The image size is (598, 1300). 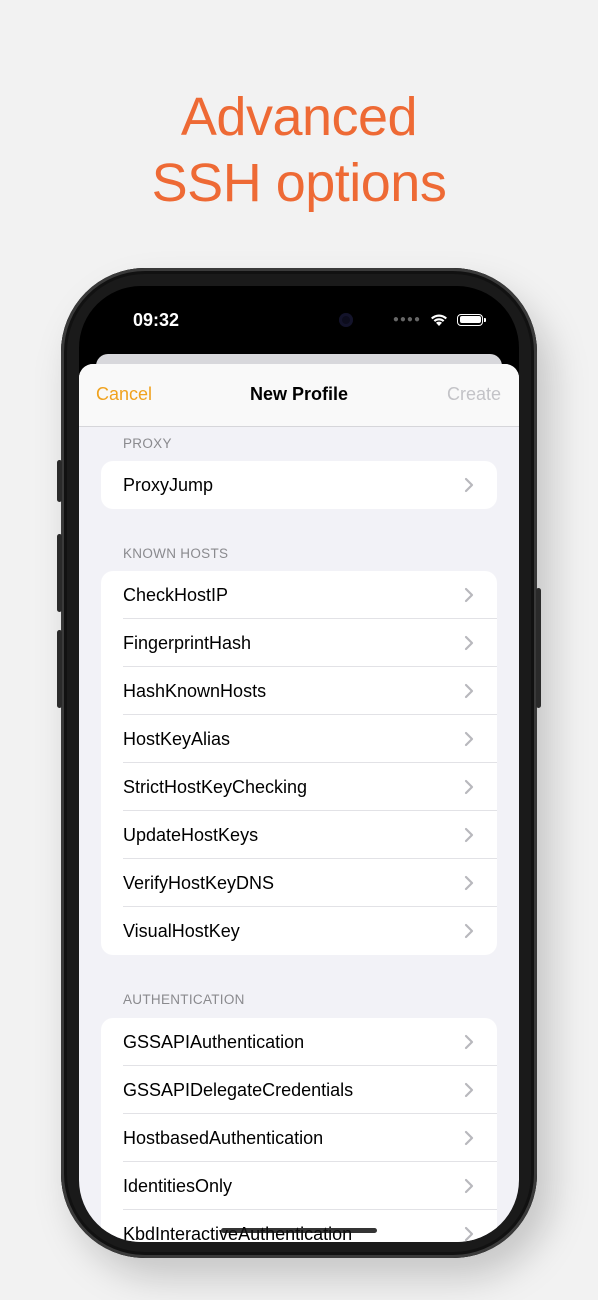 I want to click on list-item-hostbasedauthentication: HostbasedAuthentication, so click(x=299, y=1138).